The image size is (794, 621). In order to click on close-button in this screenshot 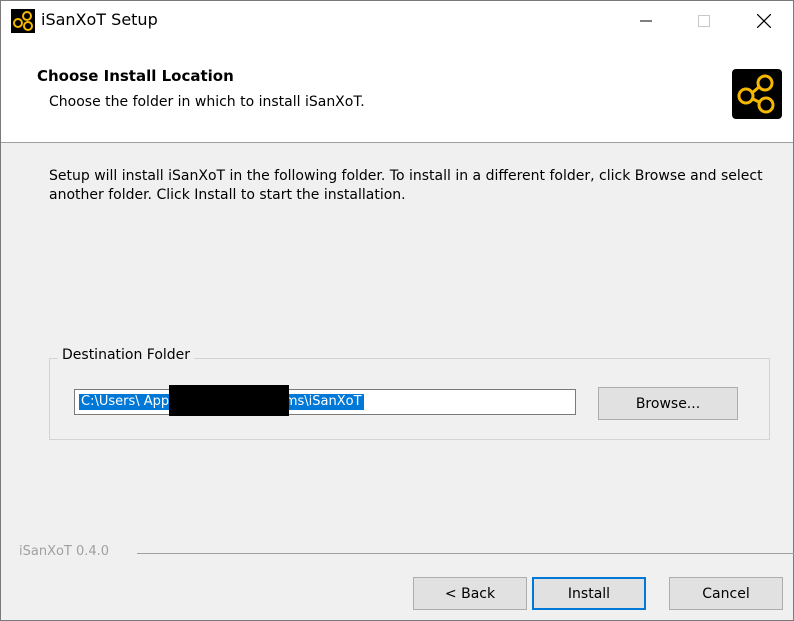, I will do `click(764, 21)`.